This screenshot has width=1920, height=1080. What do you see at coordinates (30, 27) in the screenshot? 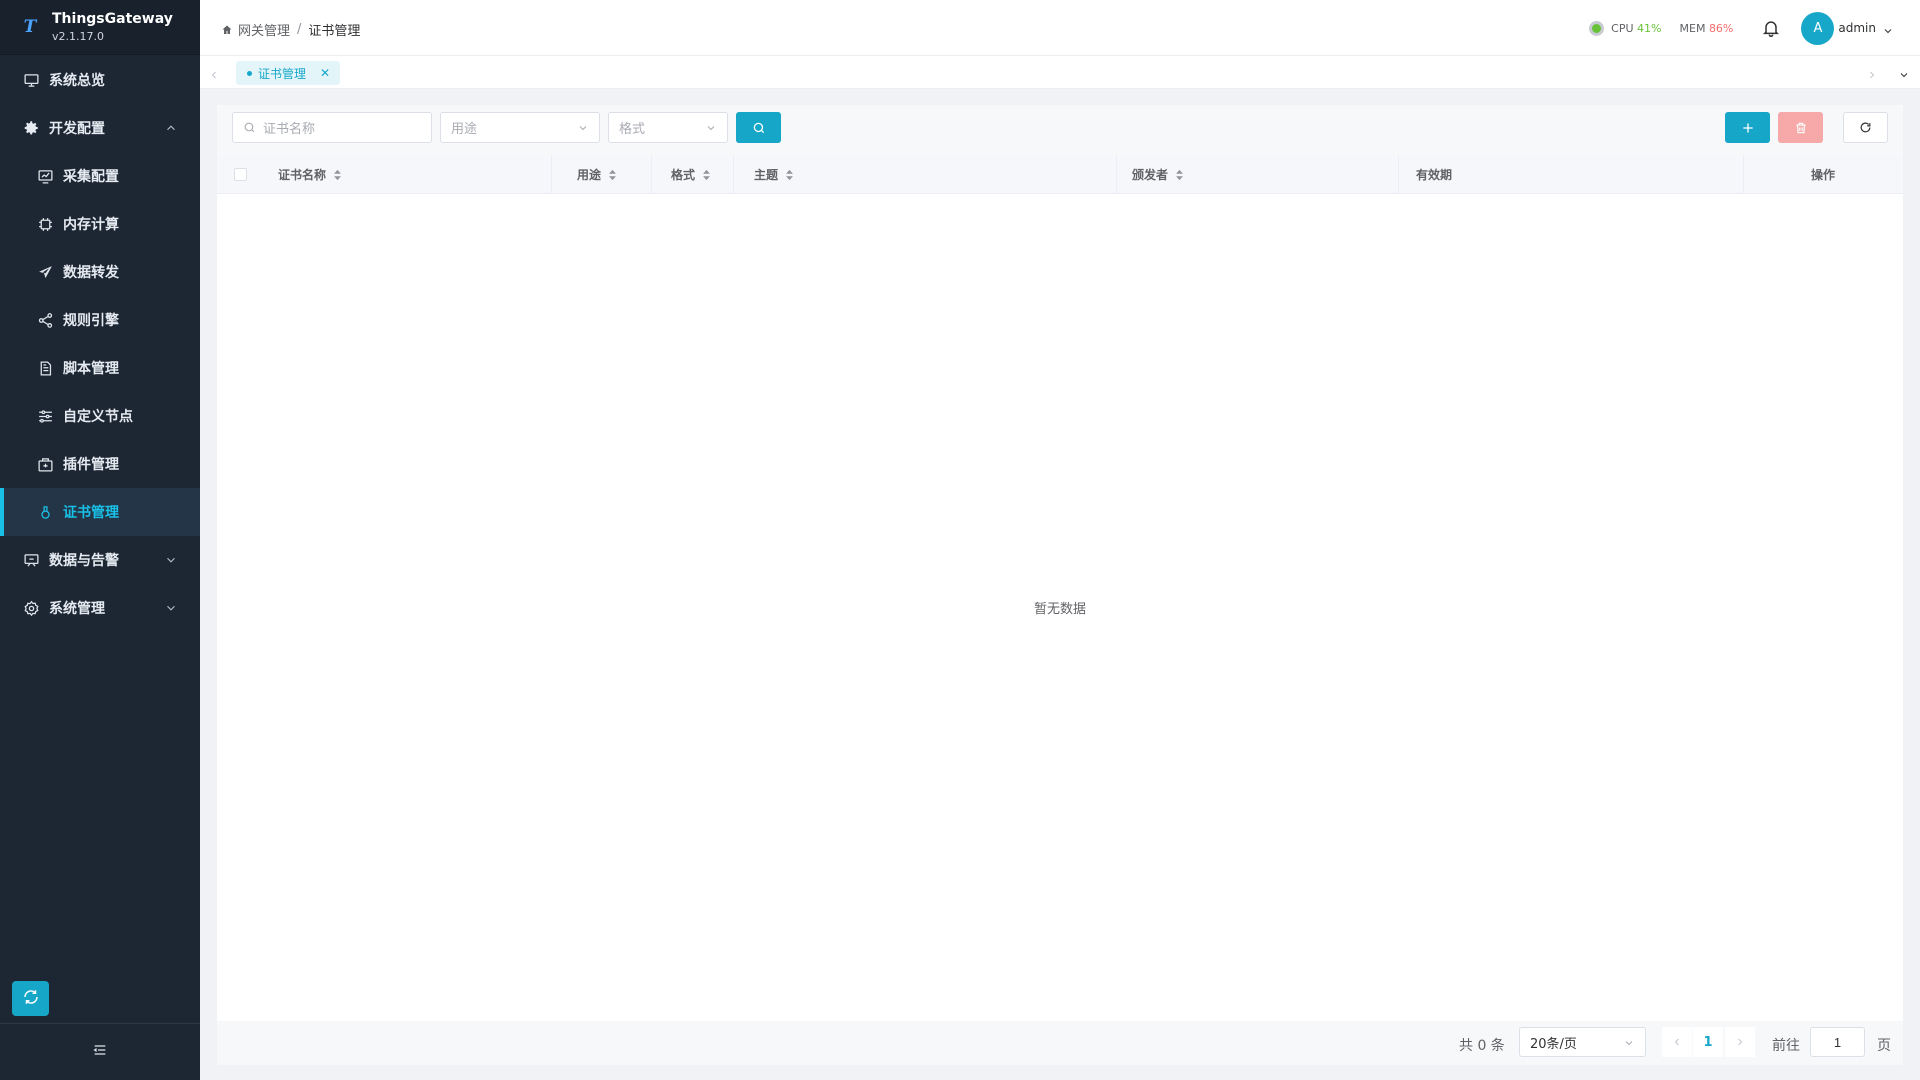
I see `logo-icon: T` at bounding box center [30, 27].